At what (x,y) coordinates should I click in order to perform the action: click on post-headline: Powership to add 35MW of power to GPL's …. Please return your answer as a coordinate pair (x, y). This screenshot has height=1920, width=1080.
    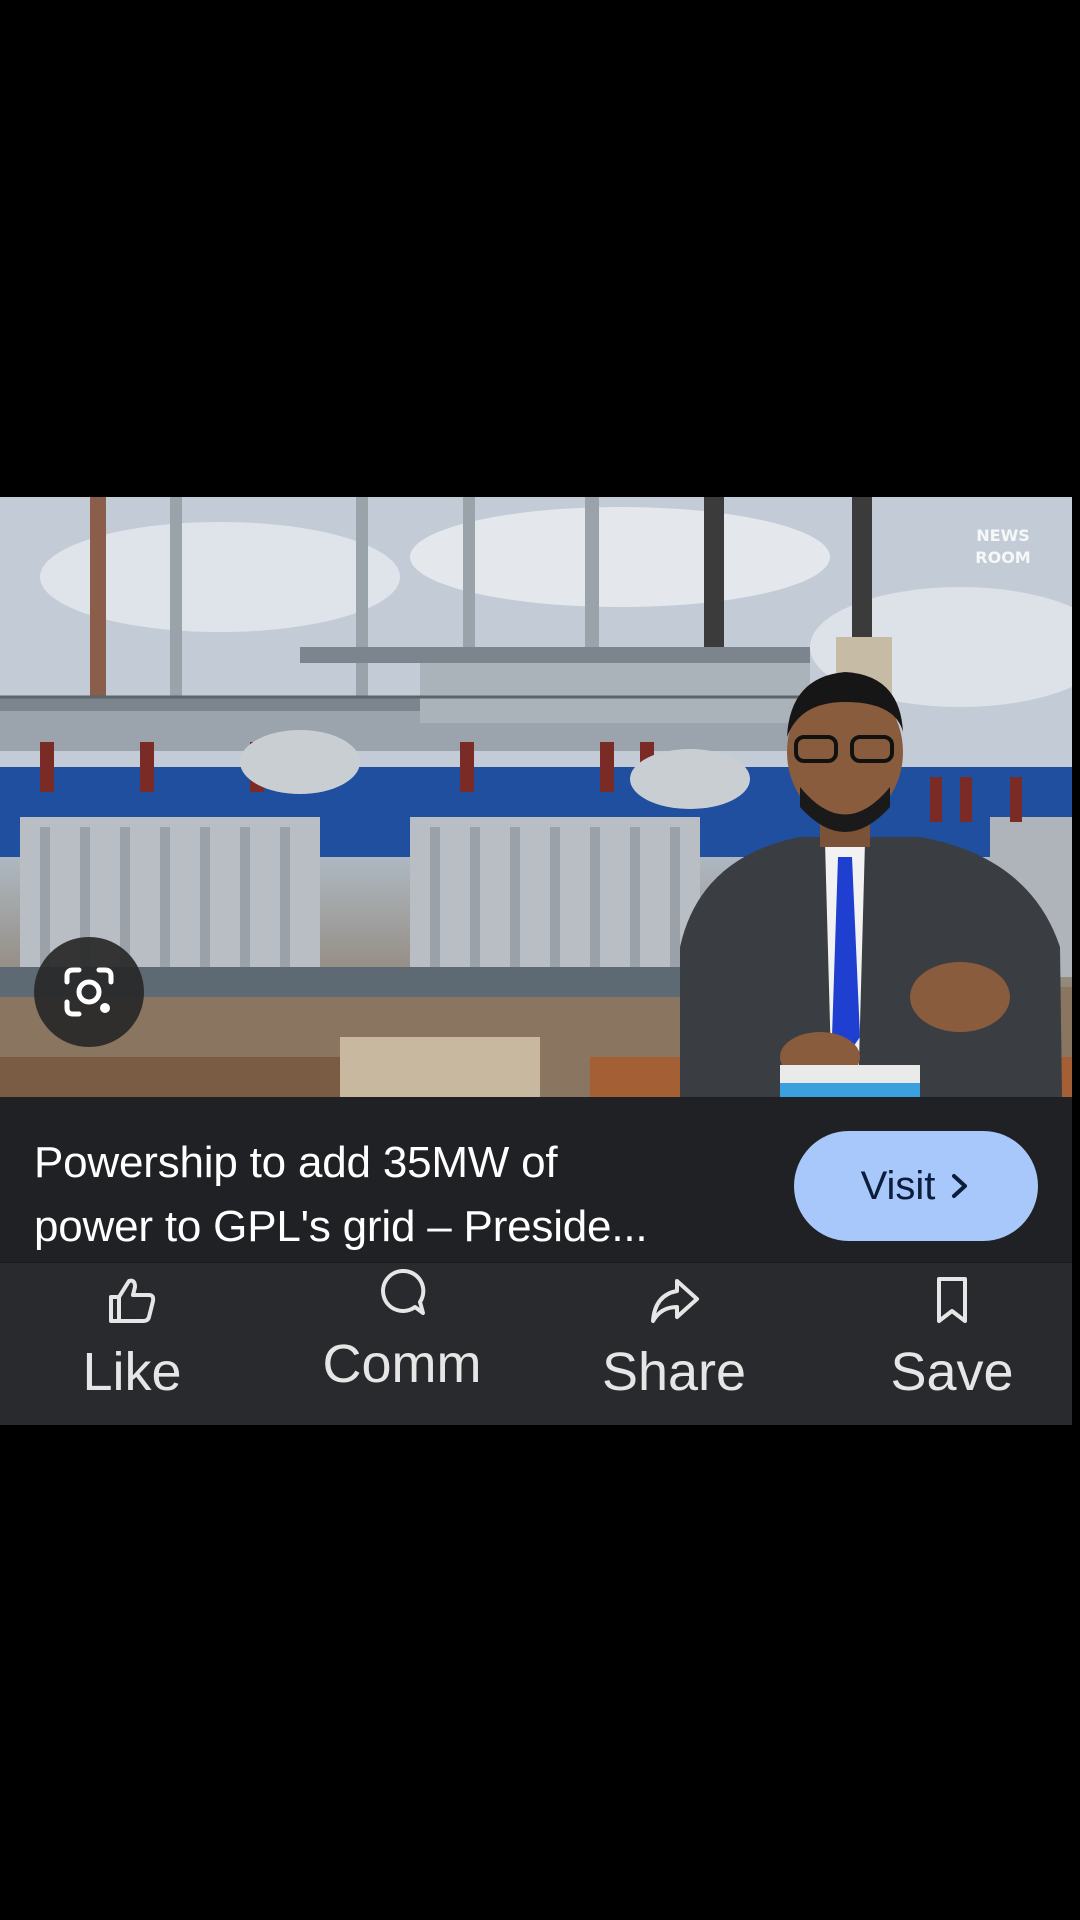
    Looking at the image, I should click on (394, 1195).